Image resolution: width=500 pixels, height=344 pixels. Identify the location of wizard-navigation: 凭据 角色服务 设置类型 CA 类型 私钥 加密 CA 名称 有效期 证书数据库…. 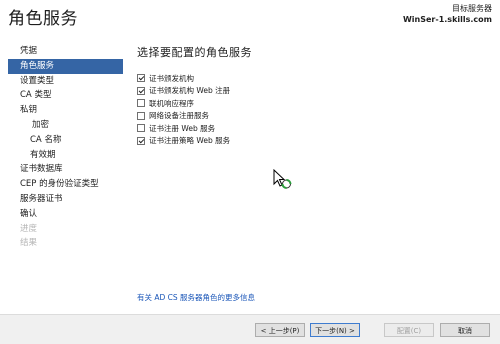
(65, 147).